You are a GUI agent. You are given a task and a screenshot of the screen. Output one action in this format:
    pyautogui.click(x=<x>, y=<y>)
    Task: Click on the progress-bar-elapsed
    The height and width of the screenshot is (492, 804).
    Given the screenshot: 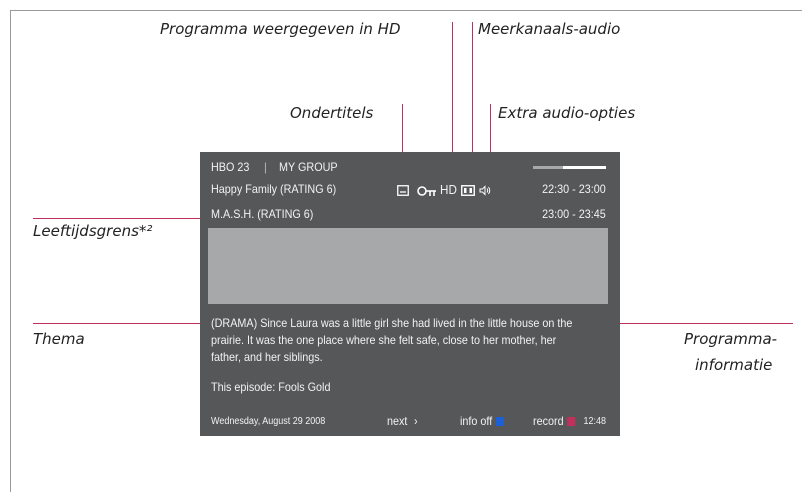 What is the action you would take?
    pyautogui.click(x=548, y=167)
    